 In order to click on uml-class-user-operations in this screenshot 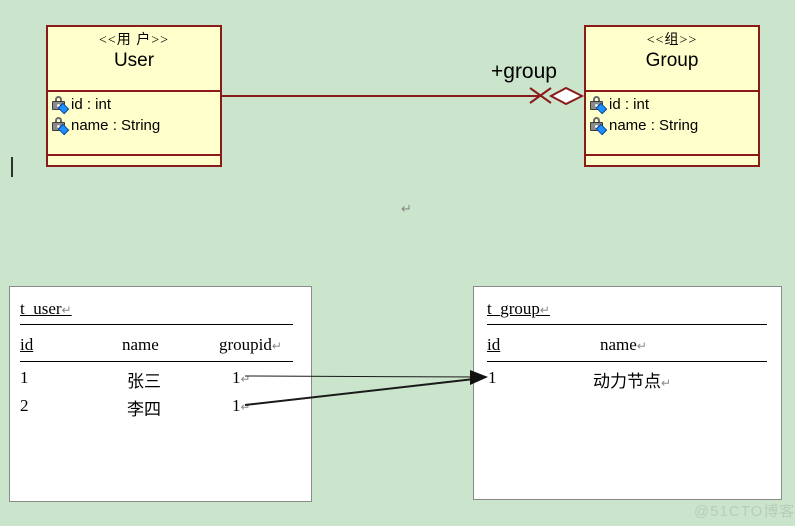, I will do `click(134, 166)`.